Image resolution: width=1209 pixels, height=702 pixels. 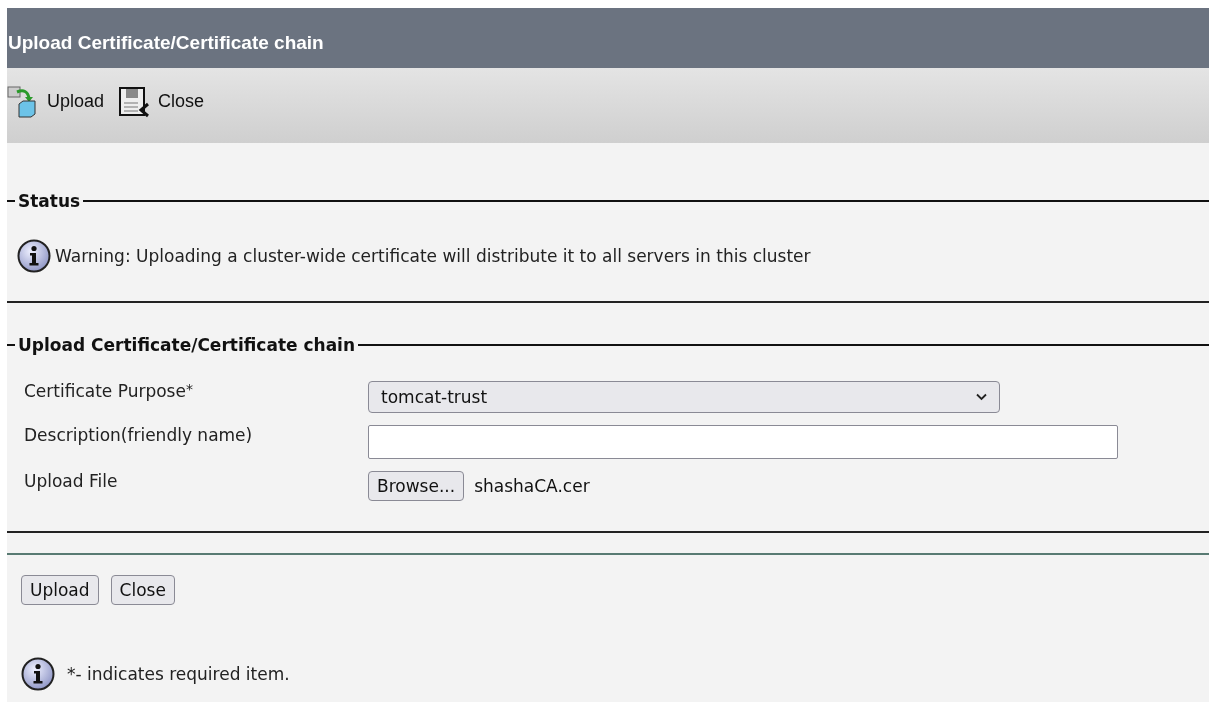 I want to click on file-name: shashaCA.cer, so click(x=532, y=486).